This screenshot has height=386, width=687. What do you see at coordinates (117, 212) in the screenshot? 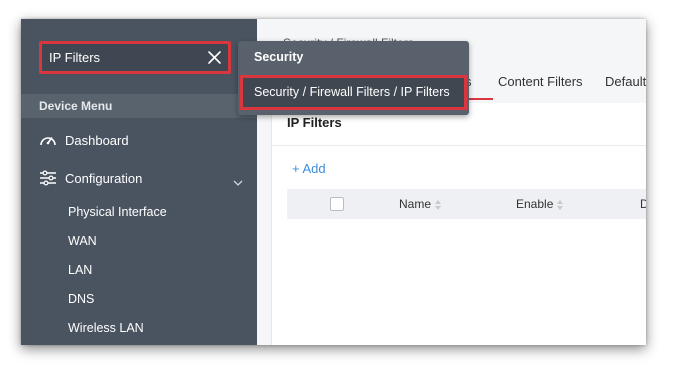
I see `sidebar-subitem-physical-interface: Physical Interface` at bounding box center [117, 212].